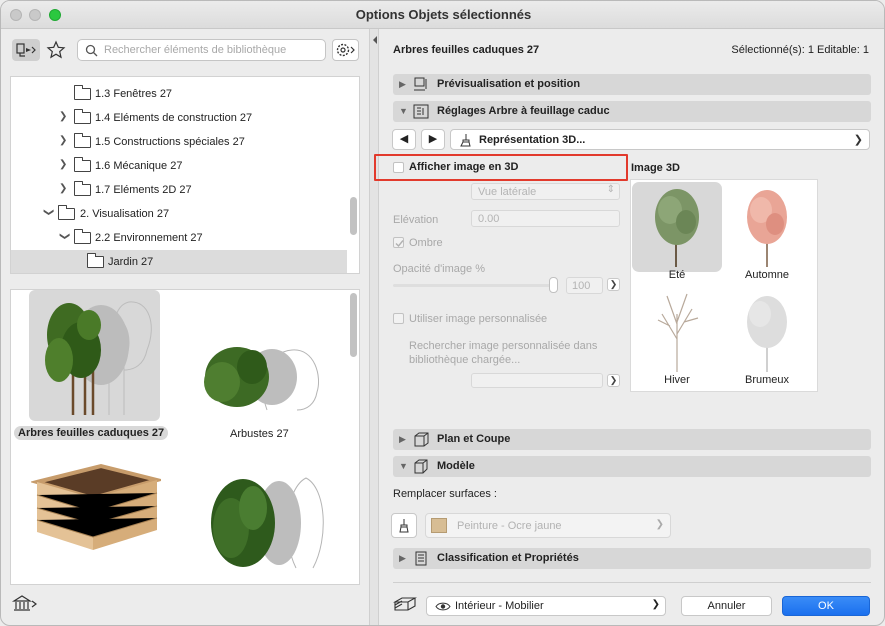  I want to click on tree-item-label: 2. Visualisation 27, so click(125, 214).